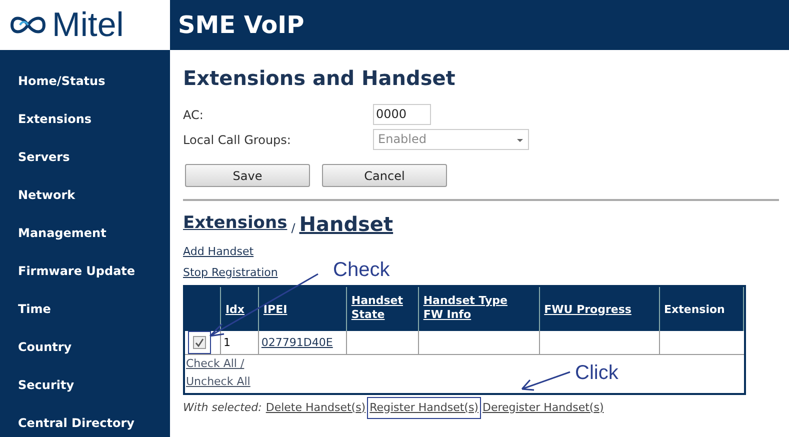 This screenshot has height=437, width=789. Describe the element at coordinates (247, 175) in the screenshot. I see `form-button: Save` at that location.